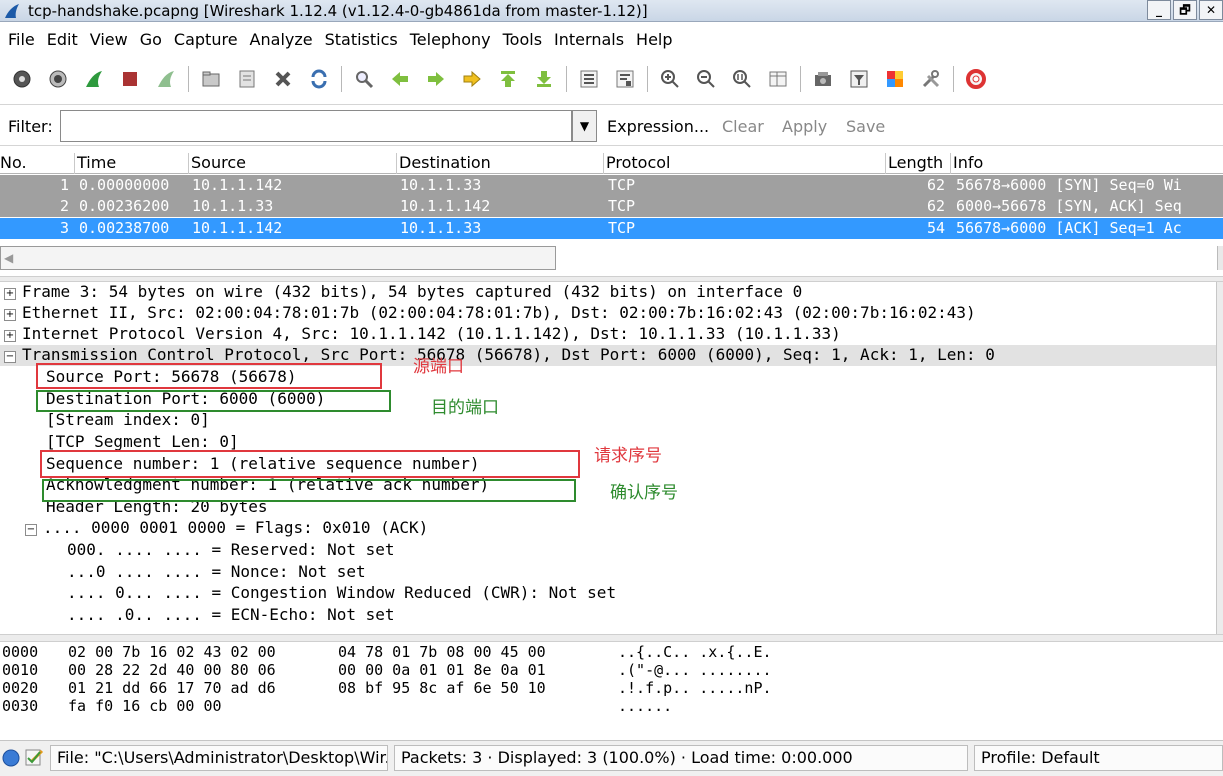 This screenshot has width=1223, height=776. I want to click on packet-list-vertical-scrollbar, so click(1220, 258).